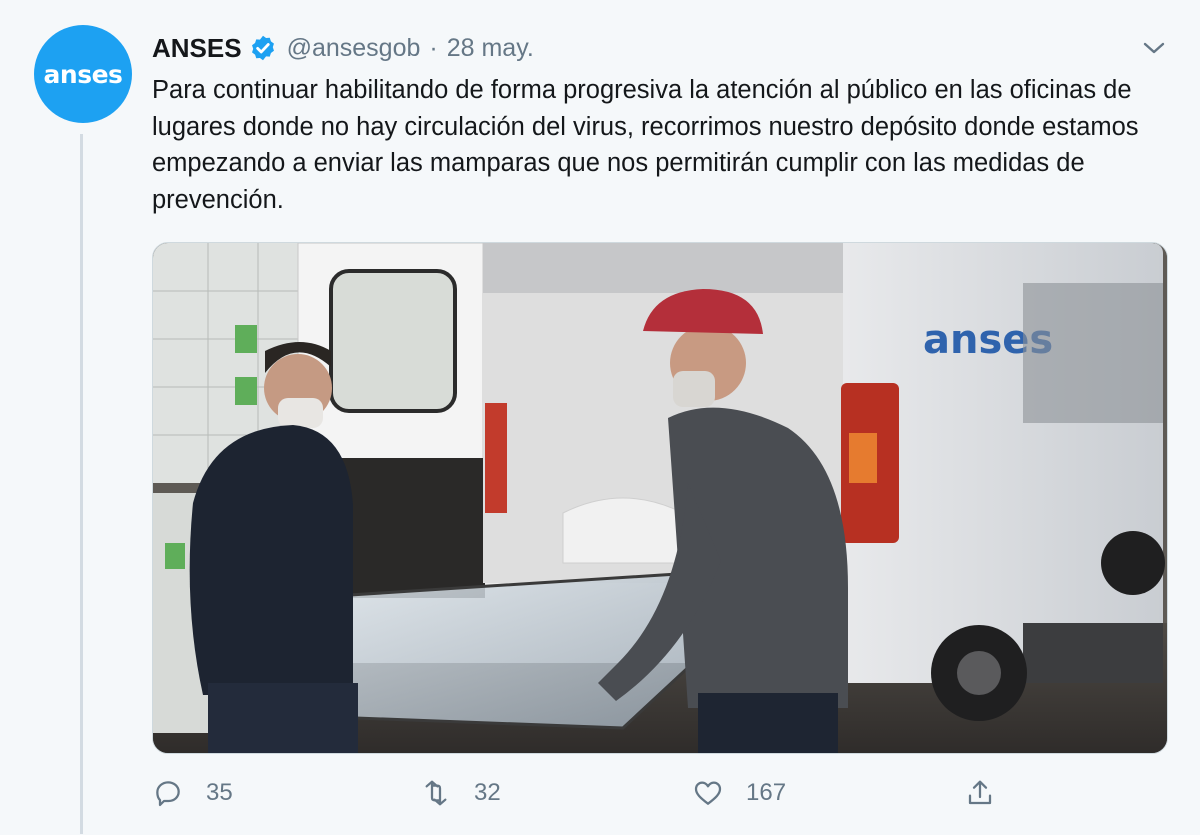 This screenshot has width=1200, height=835. Describe the element at coordinates (766, 792) in the screenshot. I see `like-count: 167` at that location.